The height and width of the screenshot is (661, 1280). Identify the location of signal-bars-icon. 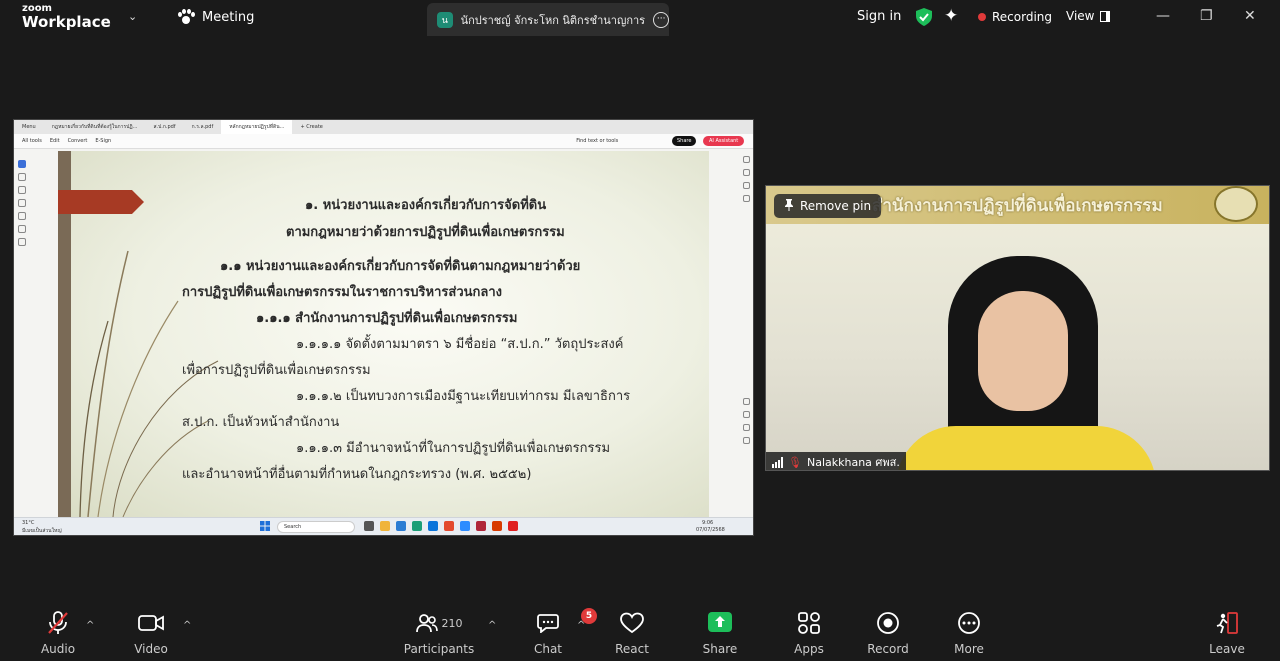
(777, 462).